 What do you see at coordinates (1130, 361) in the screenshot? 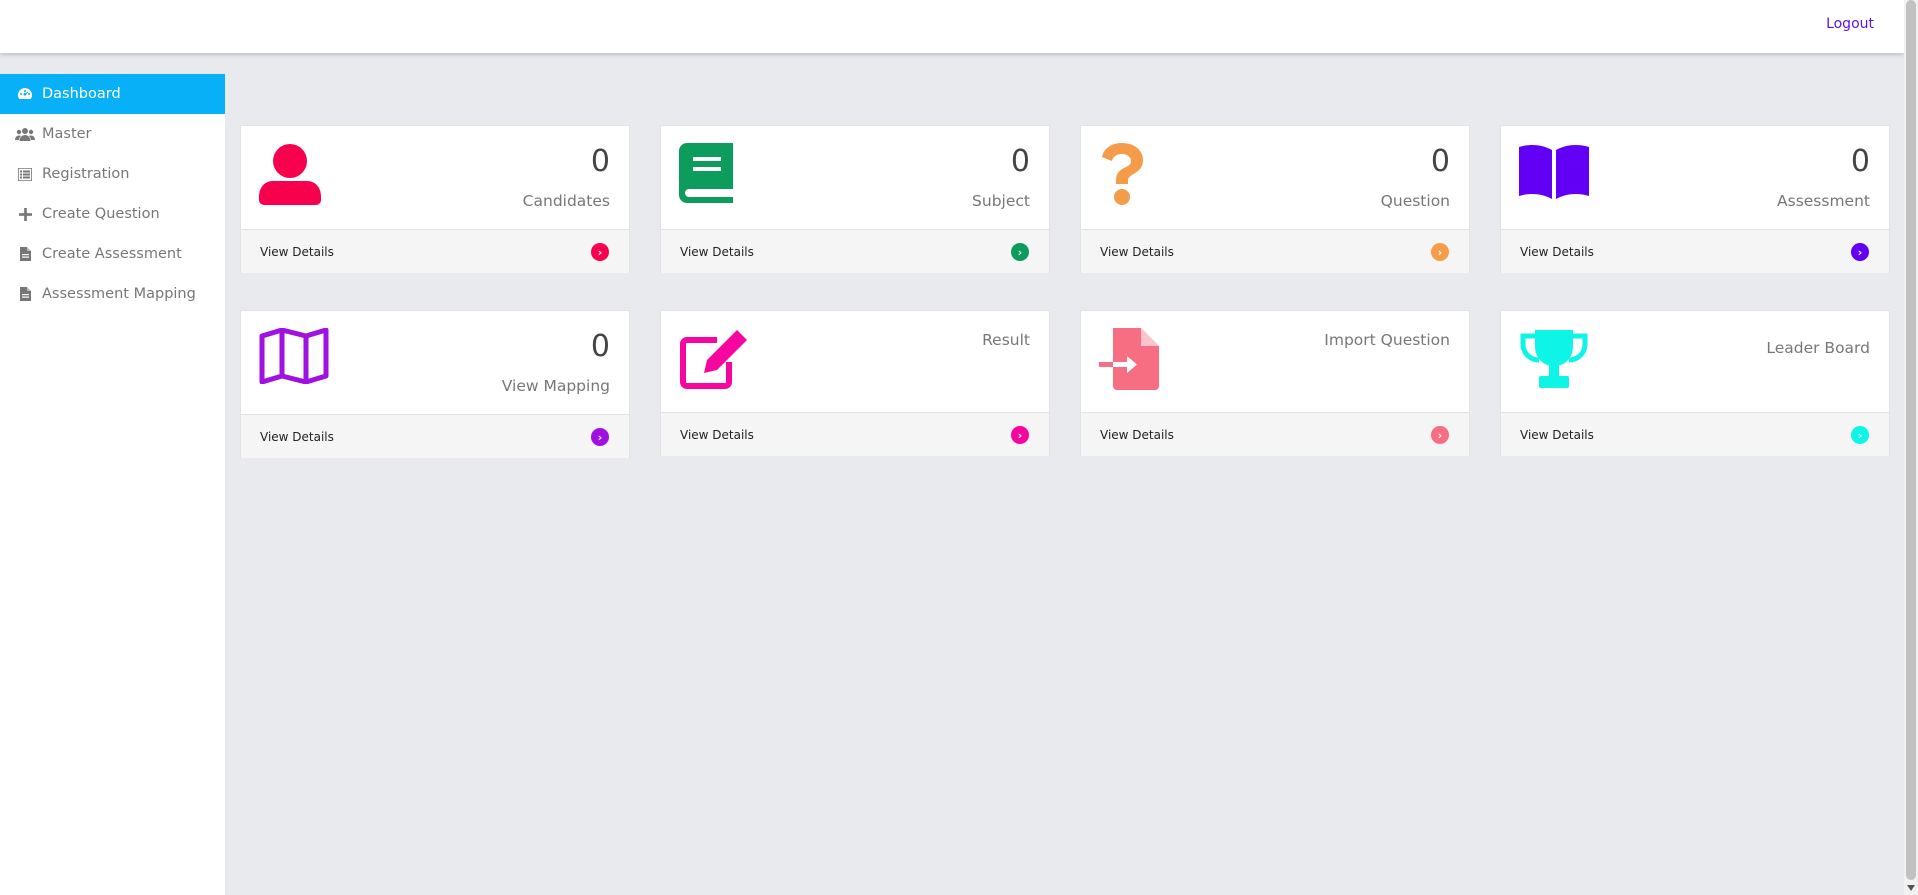
I see `file-import-icon` at bounding box center [1130, 361].